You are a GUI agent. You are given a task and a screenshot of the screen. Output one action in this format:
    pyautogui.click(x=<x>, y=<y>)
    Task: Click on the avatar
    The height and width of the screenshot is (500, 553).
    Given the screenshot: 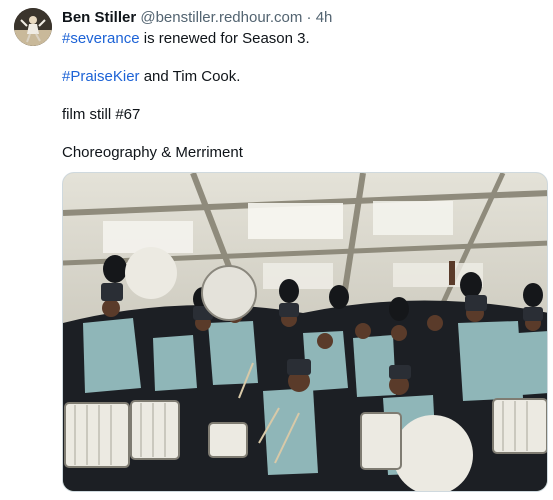 What is the action you would take?
    pyautogui.click(x=33, y=27)
    